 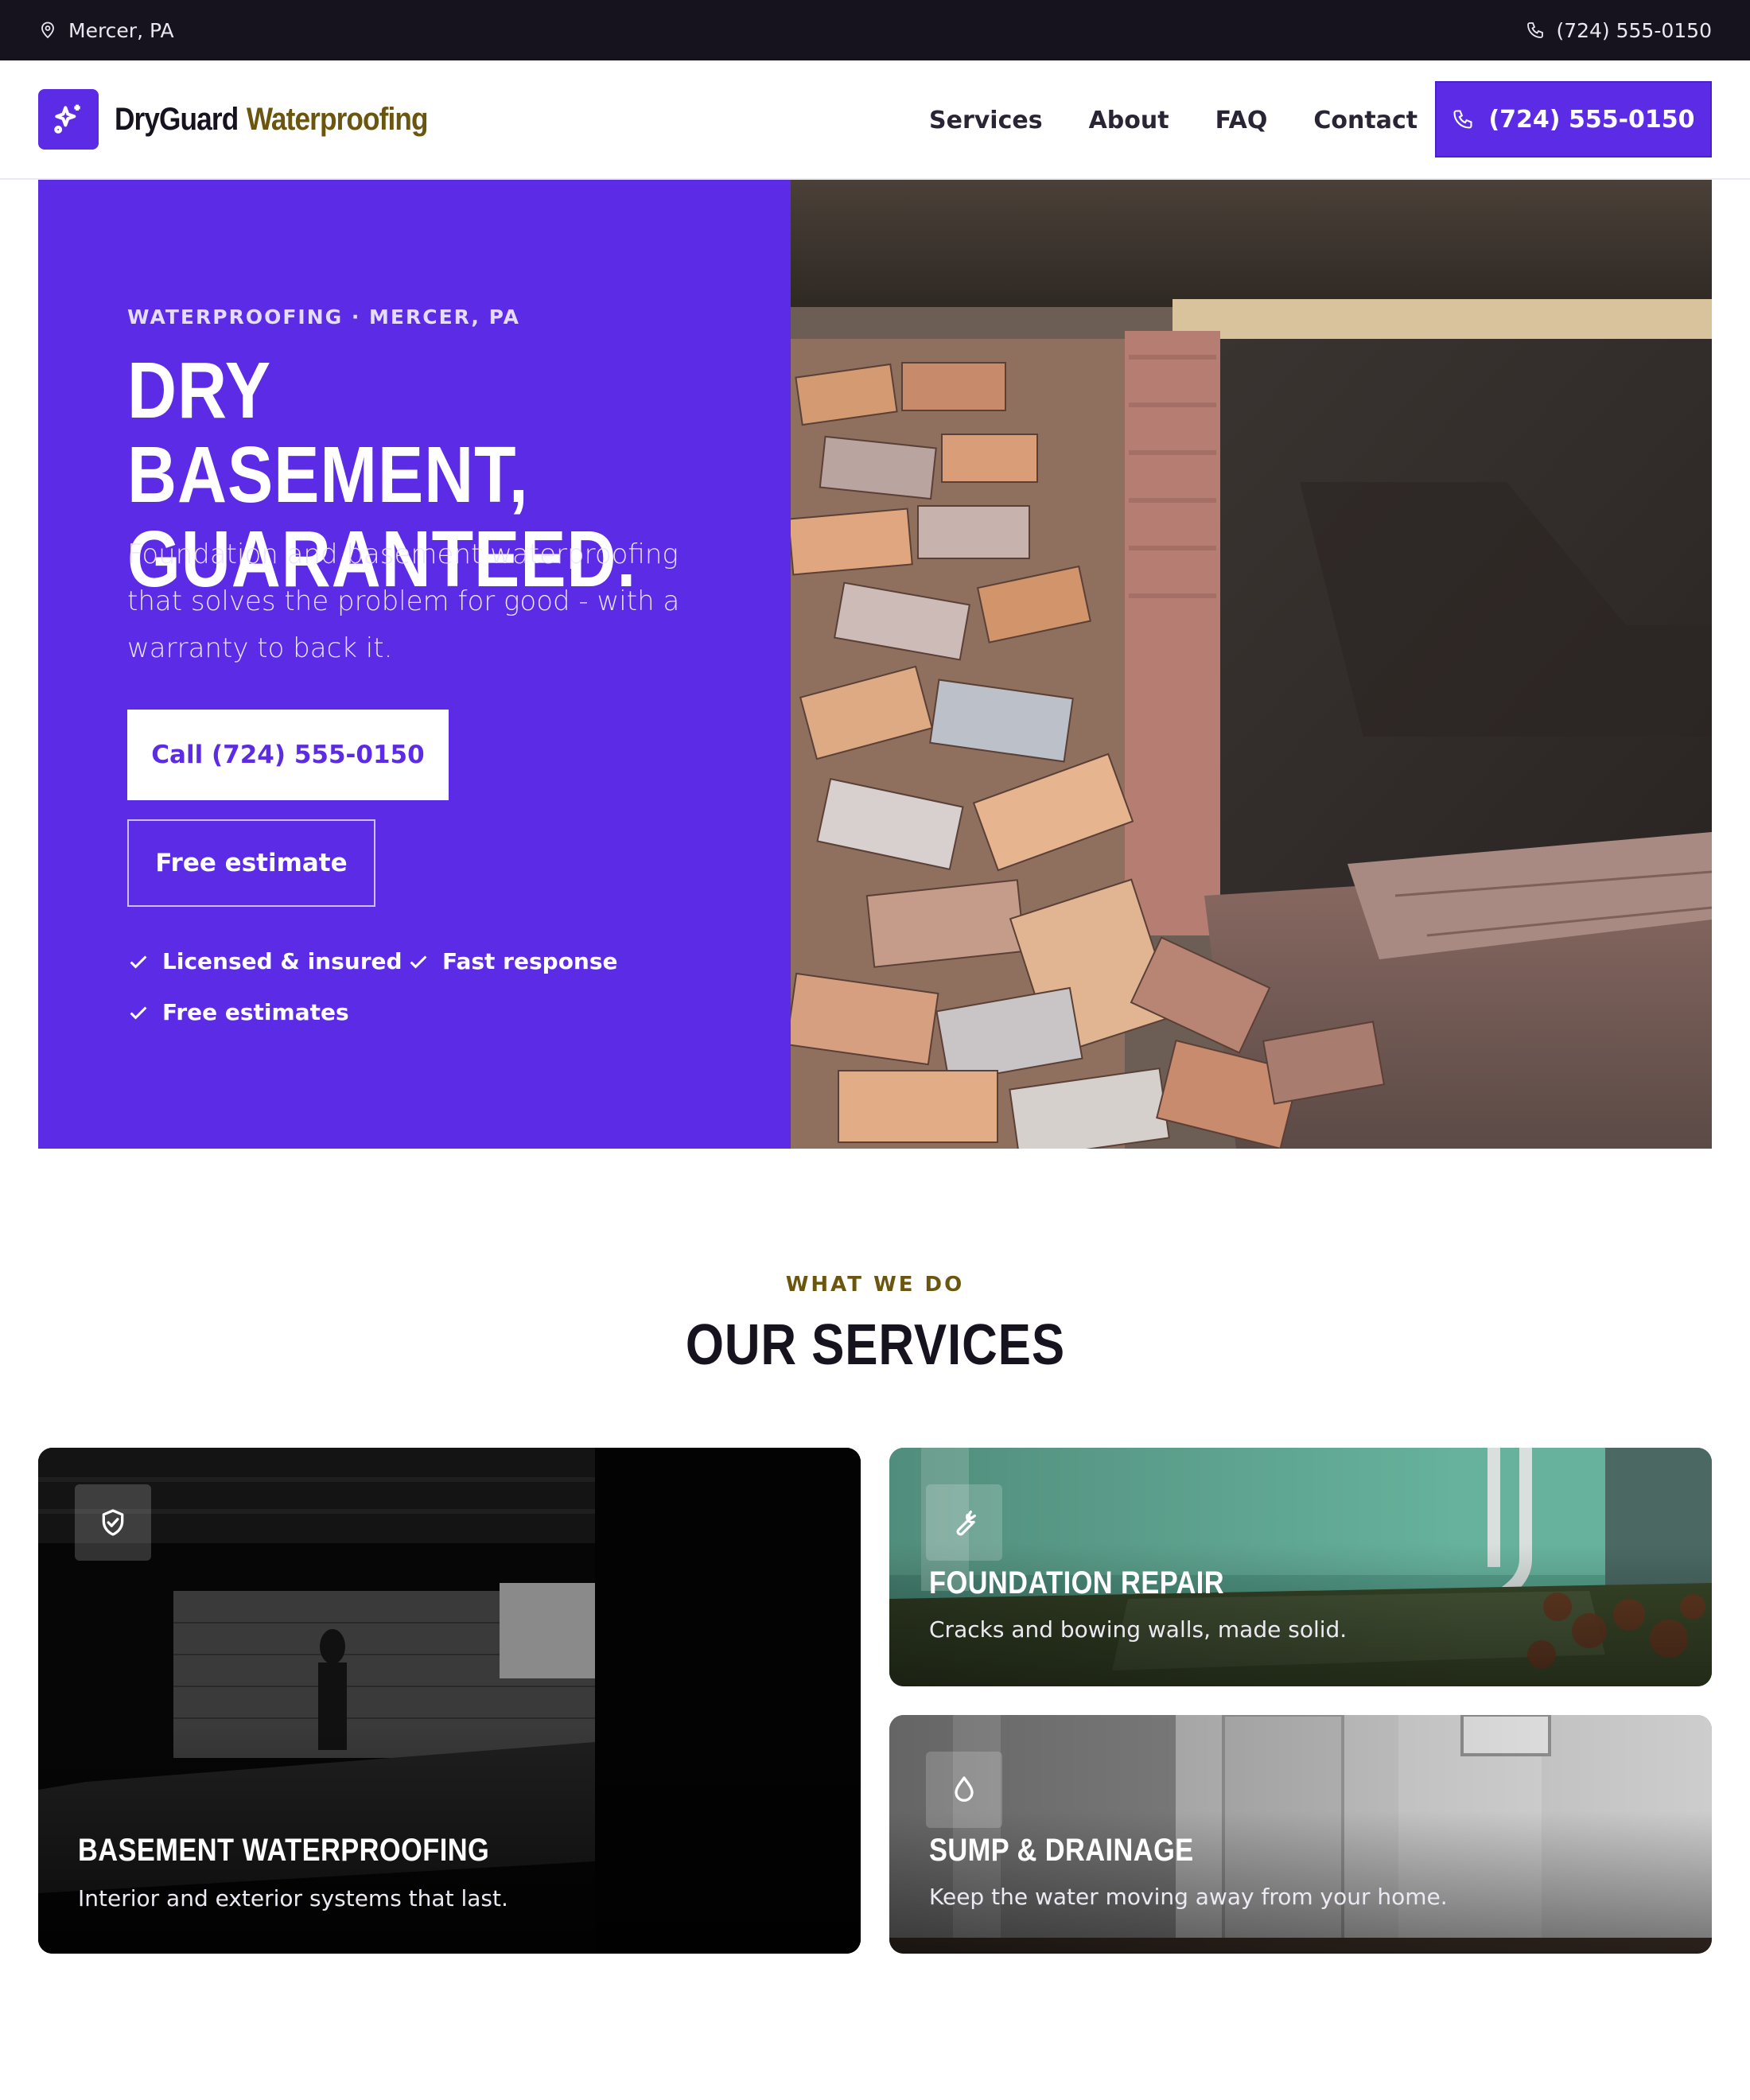 What do you see at coordinates (1138, 1629) in the screenshot?
I see `service-card-description: Cracks and bowing walls, made solid.` at bounding box center [1138, 1629].